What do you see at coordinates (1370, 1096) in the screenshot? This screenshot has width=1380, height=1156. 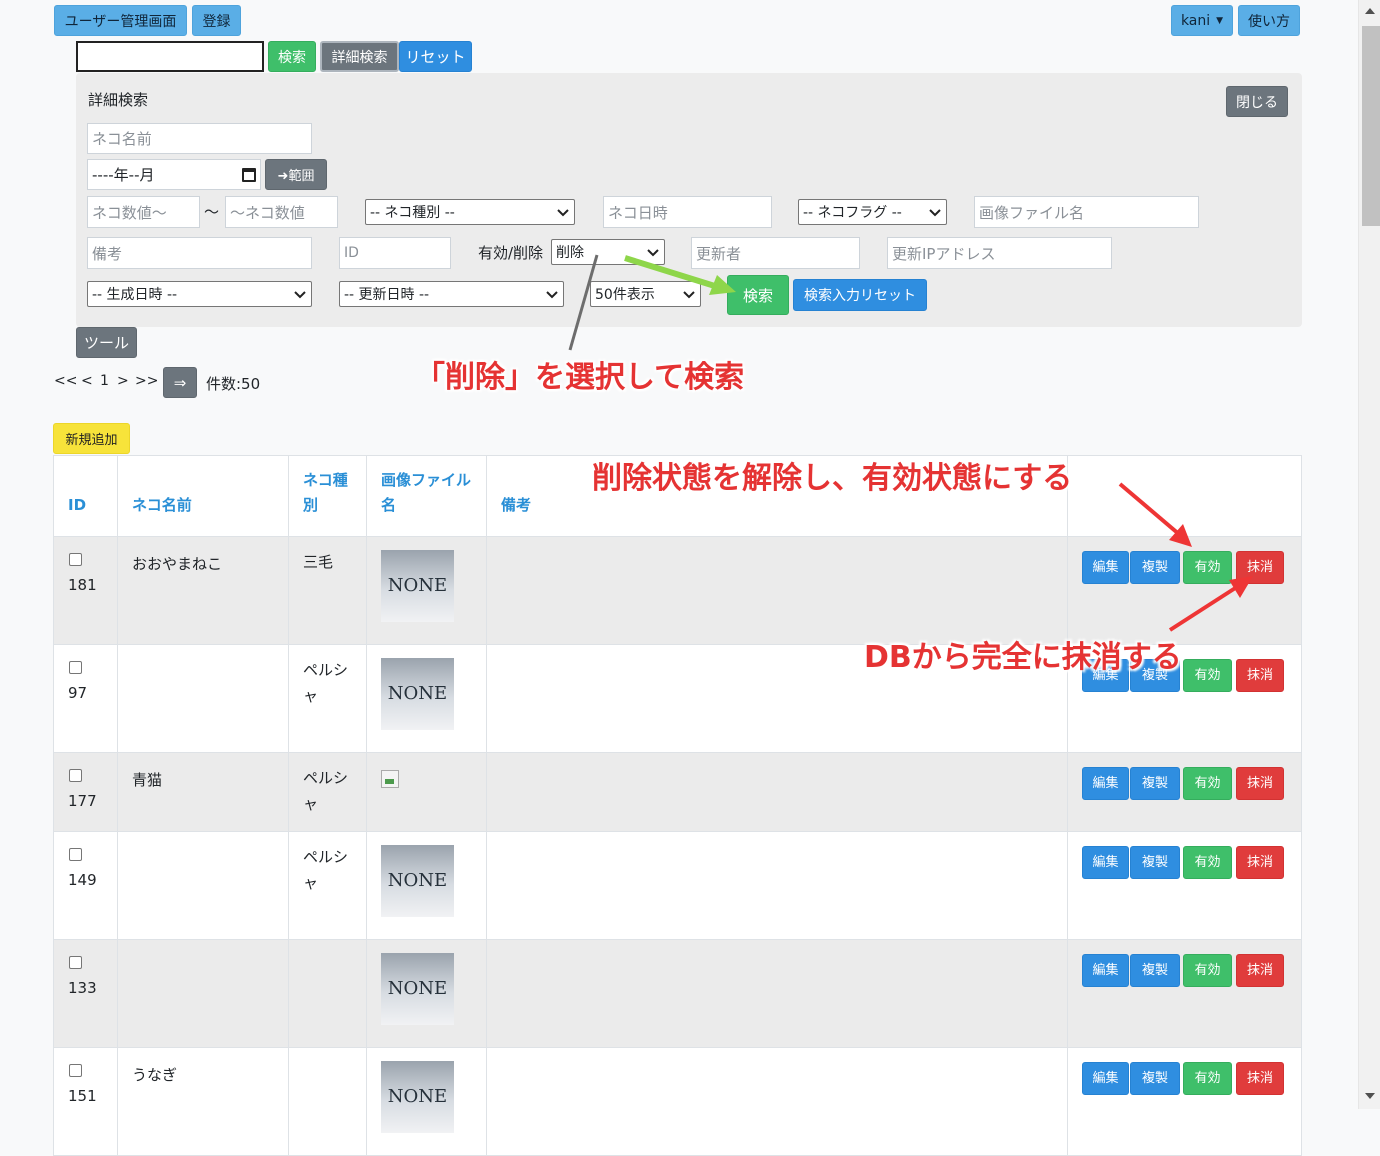 I see `scroll-down-arrow-icon` at bounding box center [1370, 1096].